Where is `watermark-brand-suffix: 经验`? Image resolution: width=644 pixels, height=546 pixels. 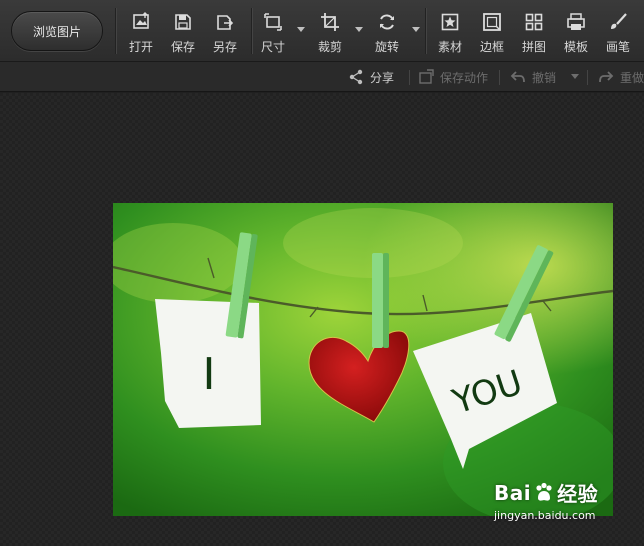 watermark-brand-suffix: 经验 is located at coordinates (578, 494).